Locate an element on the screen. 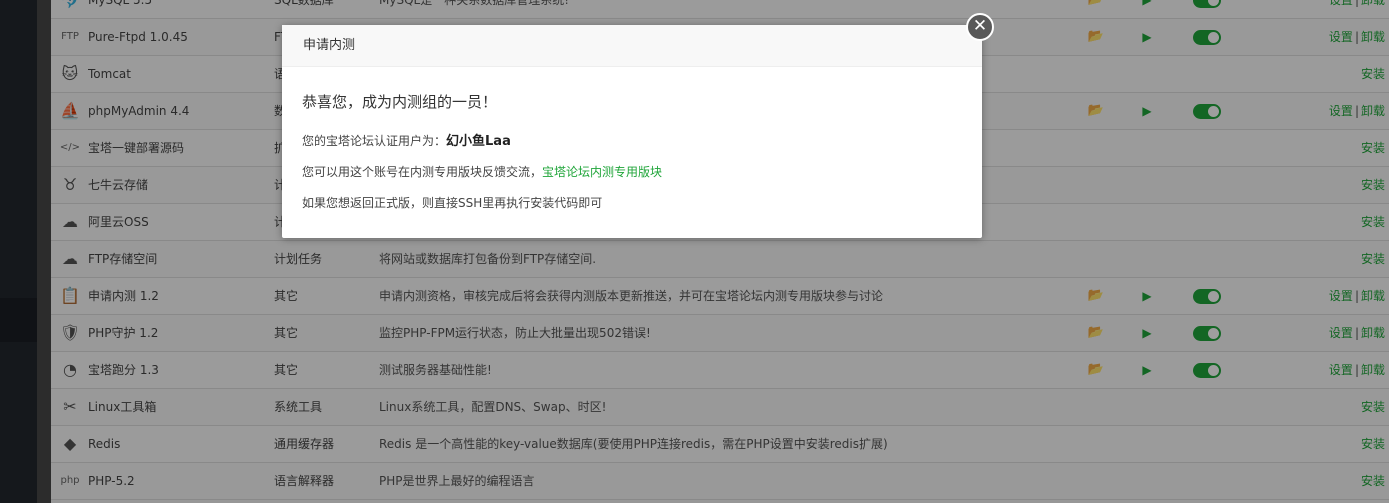  close-icon: ✕ is located at coordinates (980, 27).